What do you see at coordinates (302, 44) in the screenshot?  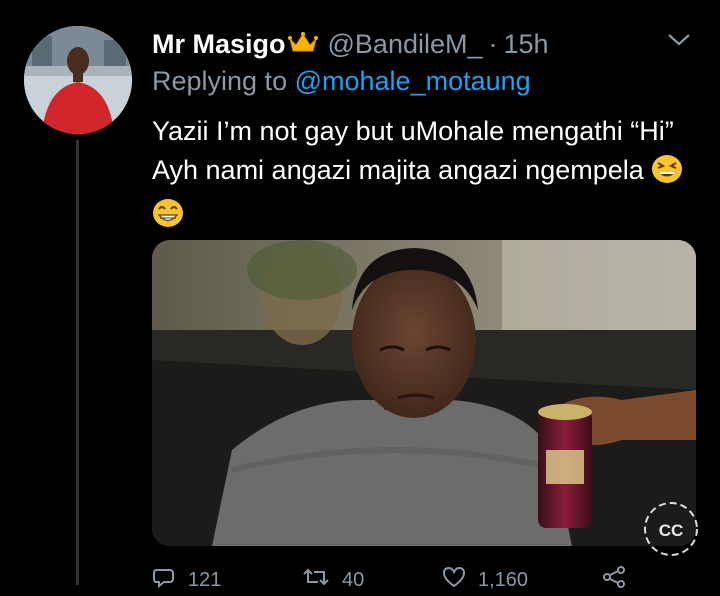 I see `crown-icon` at bounding box center [302, 44].